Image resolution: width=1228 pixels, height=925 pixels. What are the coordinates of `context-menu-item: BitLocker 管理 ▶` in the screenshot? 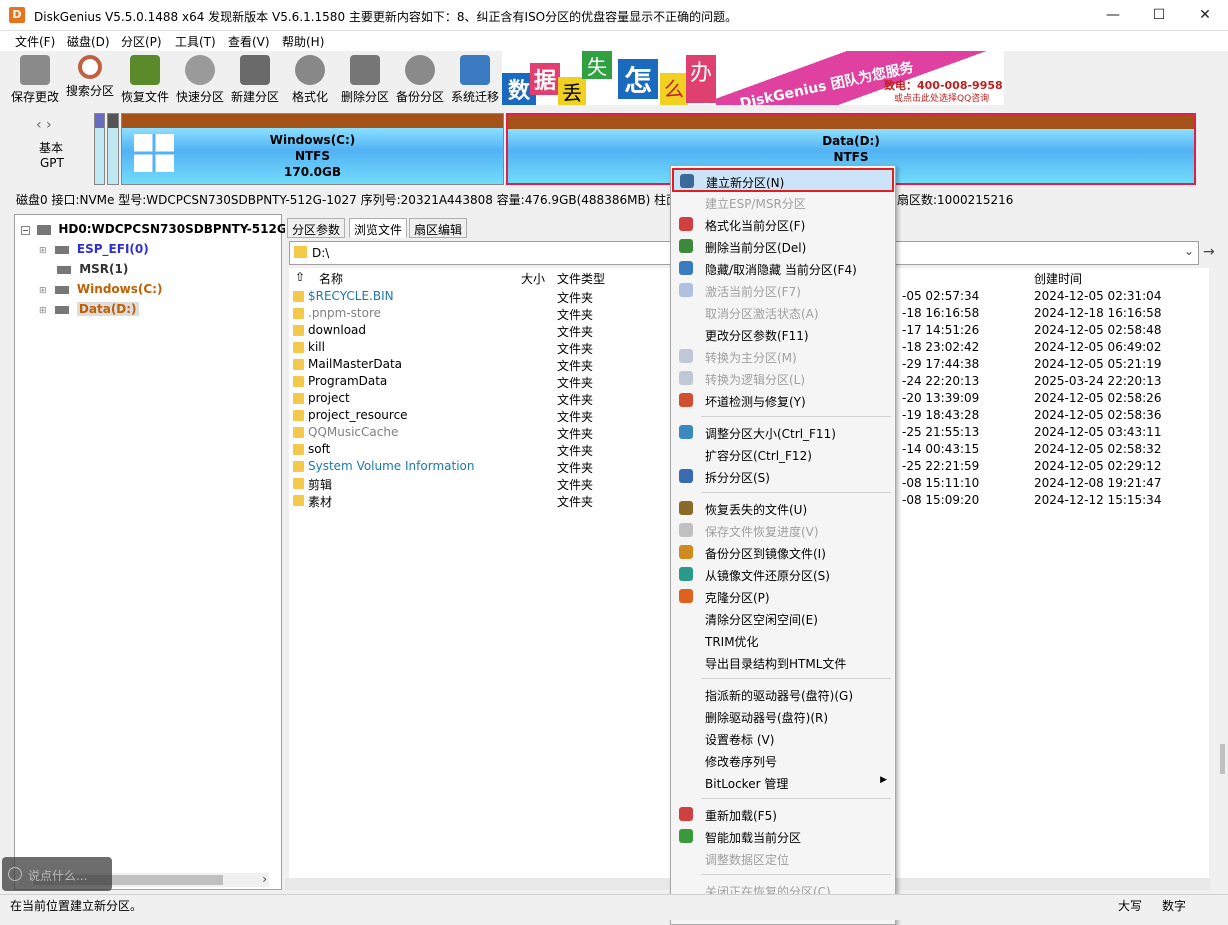 It's located at (783, 782).